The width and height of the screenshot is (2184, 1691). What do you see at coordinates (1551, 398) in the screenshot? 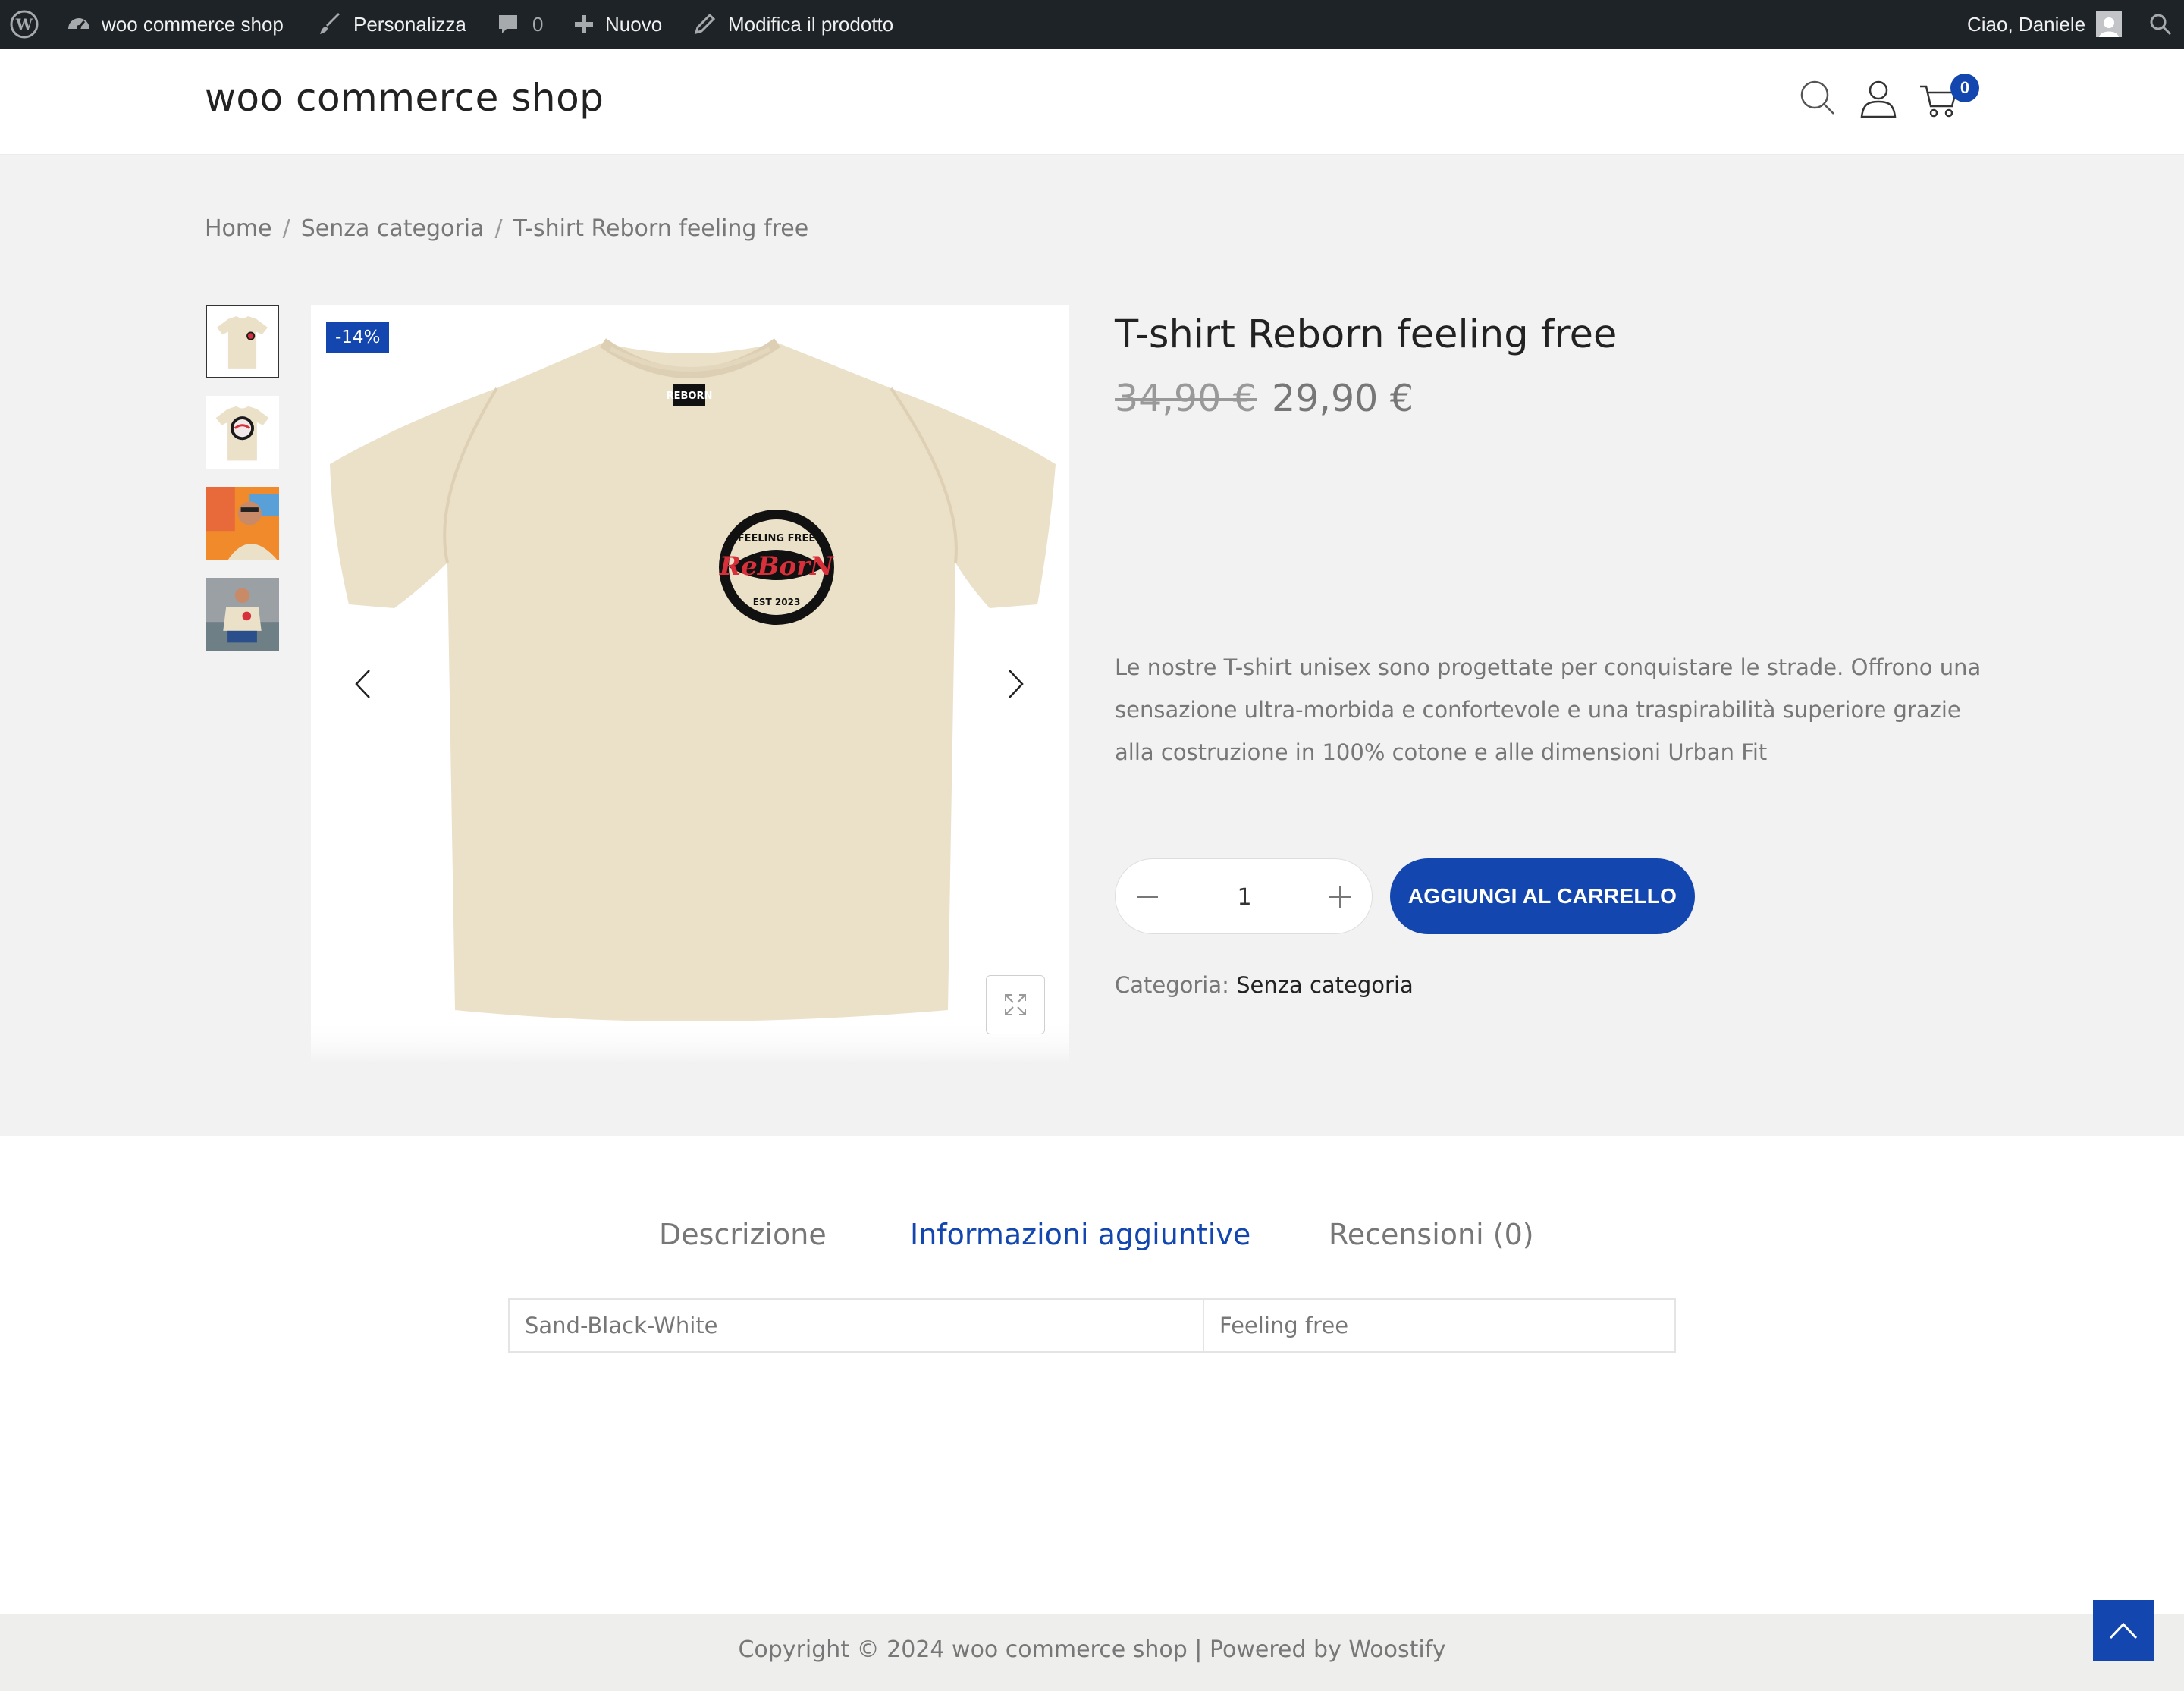
I see `product-price: 34,90 € 29,90 €` at bounding box center [1551, 398].